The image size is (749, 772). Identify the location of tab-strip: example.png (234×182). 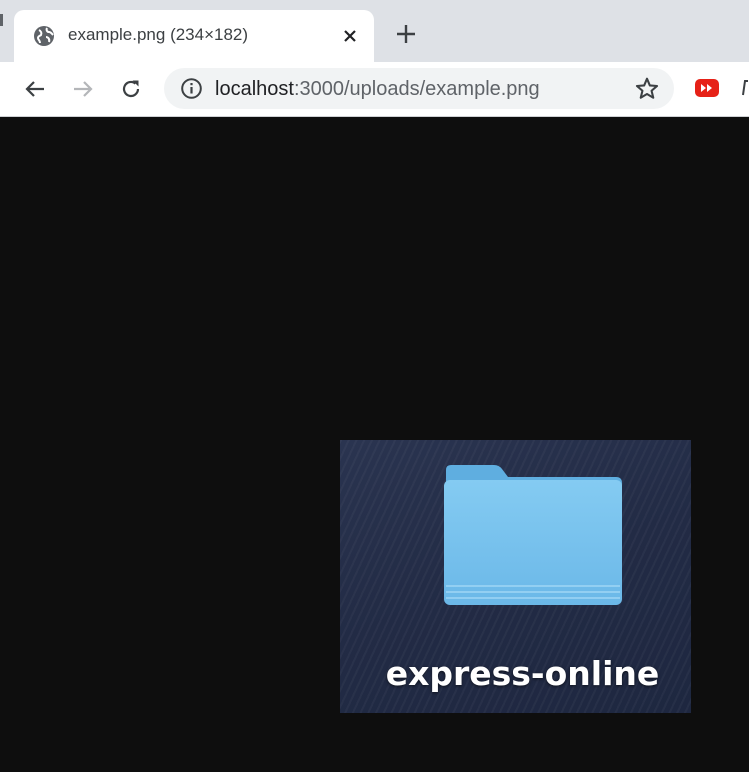
(374, 31).